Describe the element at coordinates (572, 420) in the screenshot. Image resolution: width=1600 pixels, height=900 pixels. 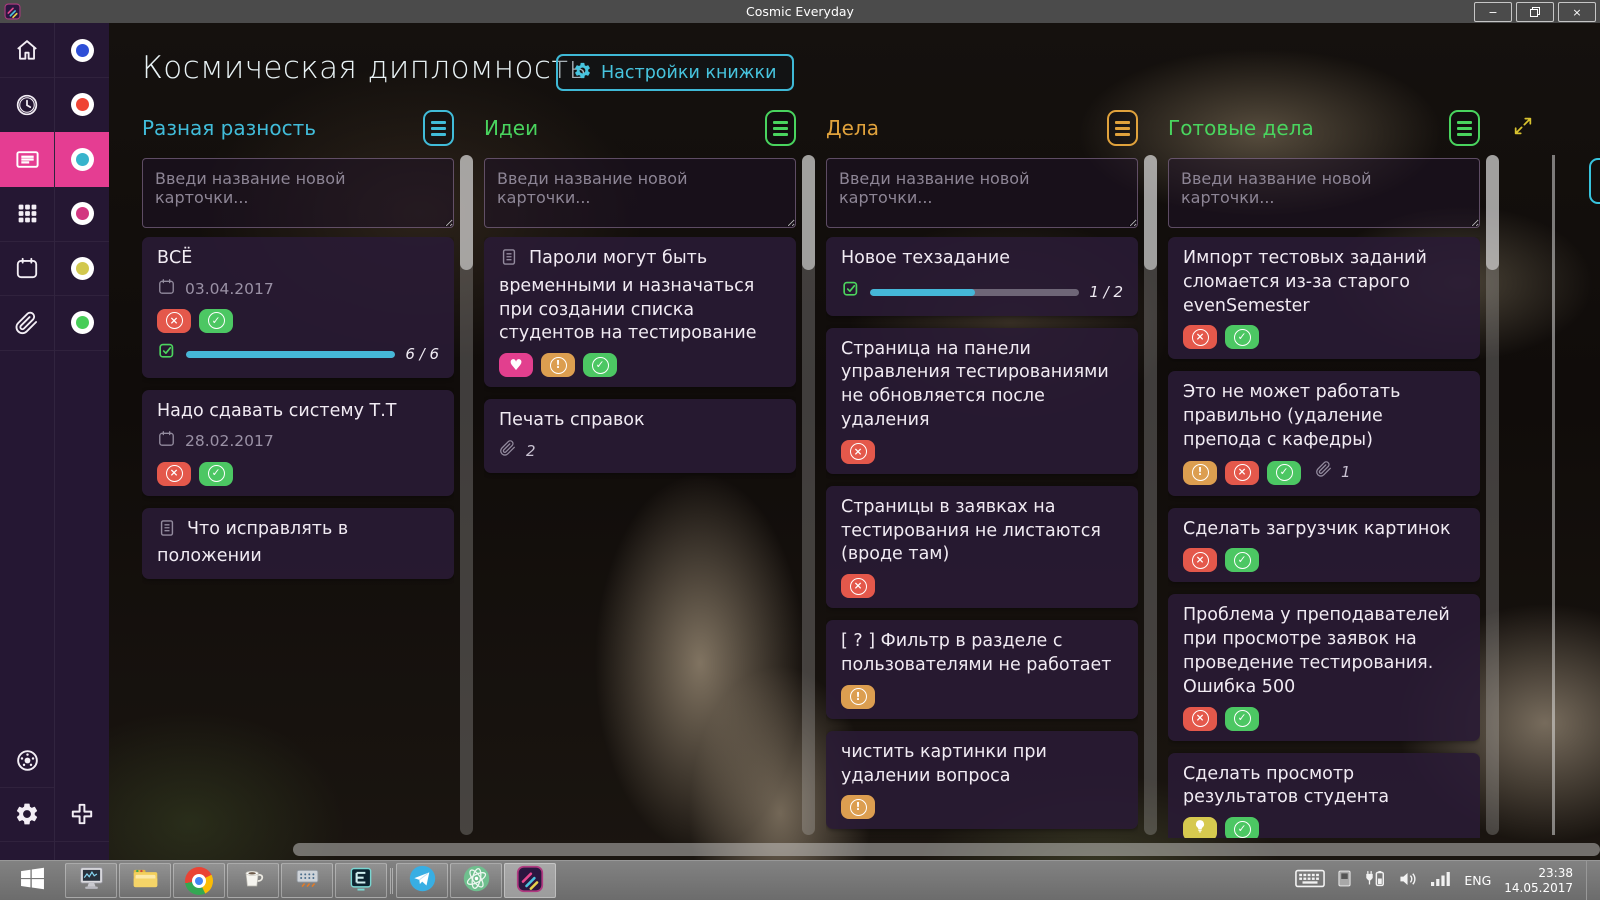
I see `card-title: Печать справок` at that location.